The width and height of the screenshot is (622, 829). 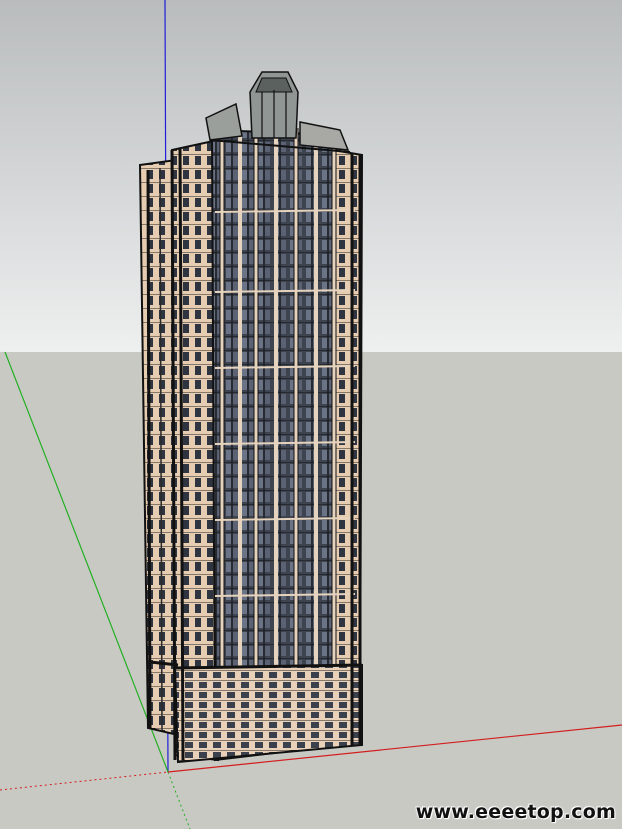 I want to click on pilasters, so click(x=278, y=441).